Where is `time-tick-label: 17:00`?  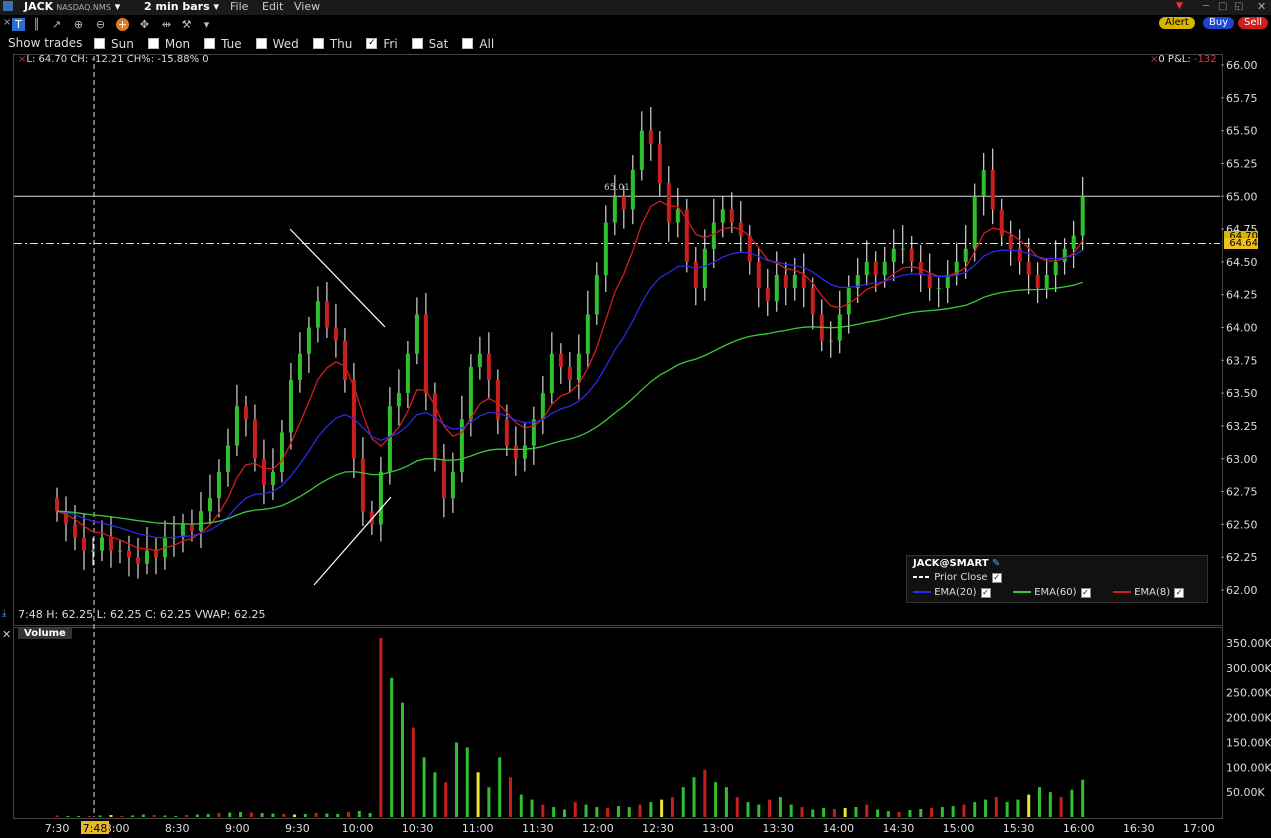
time-tick-label: 17:00 is located at coordinates (1199, 828).